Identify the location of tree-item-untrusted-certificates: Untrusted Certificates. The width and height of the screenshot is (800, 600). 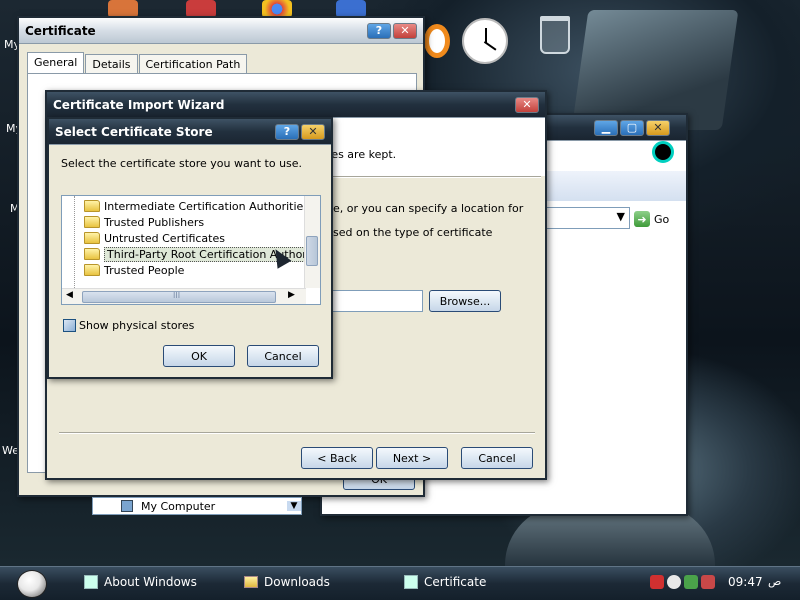
(154, 238).